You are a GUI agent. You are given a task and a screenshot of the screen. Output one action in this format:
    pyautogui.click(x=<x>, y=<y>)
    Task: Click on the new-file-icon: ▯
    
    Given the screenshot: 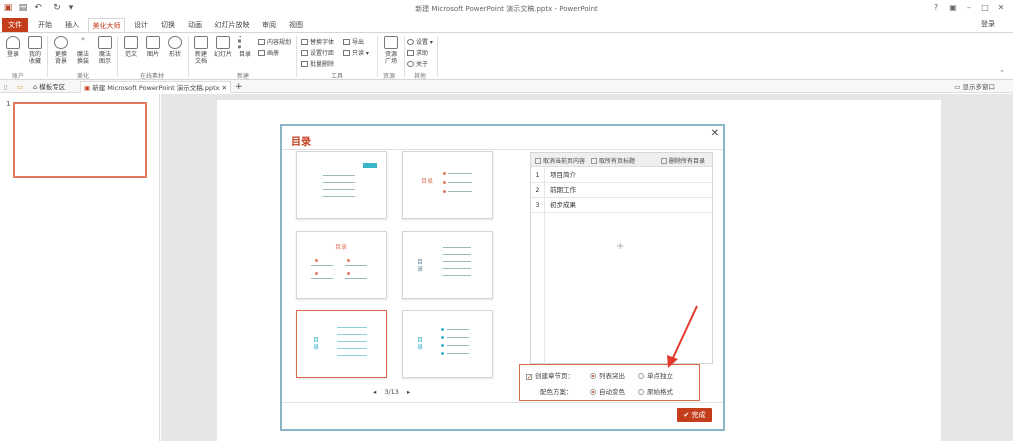 What is the action you would take?
    pyautogui.click(x=9, y=87)
    